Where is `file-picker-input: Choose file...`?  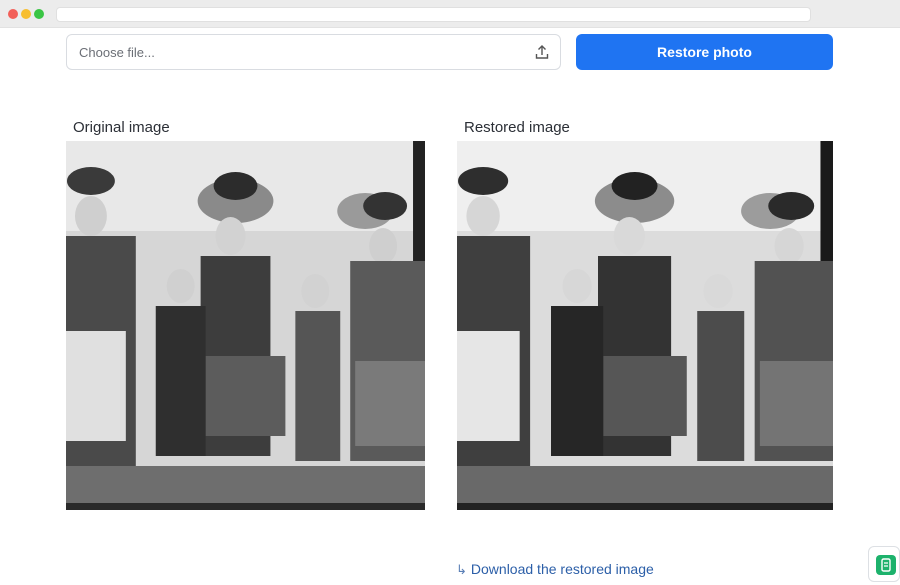
file-picker-input: Choose file... is located at coordinates (313, 52).